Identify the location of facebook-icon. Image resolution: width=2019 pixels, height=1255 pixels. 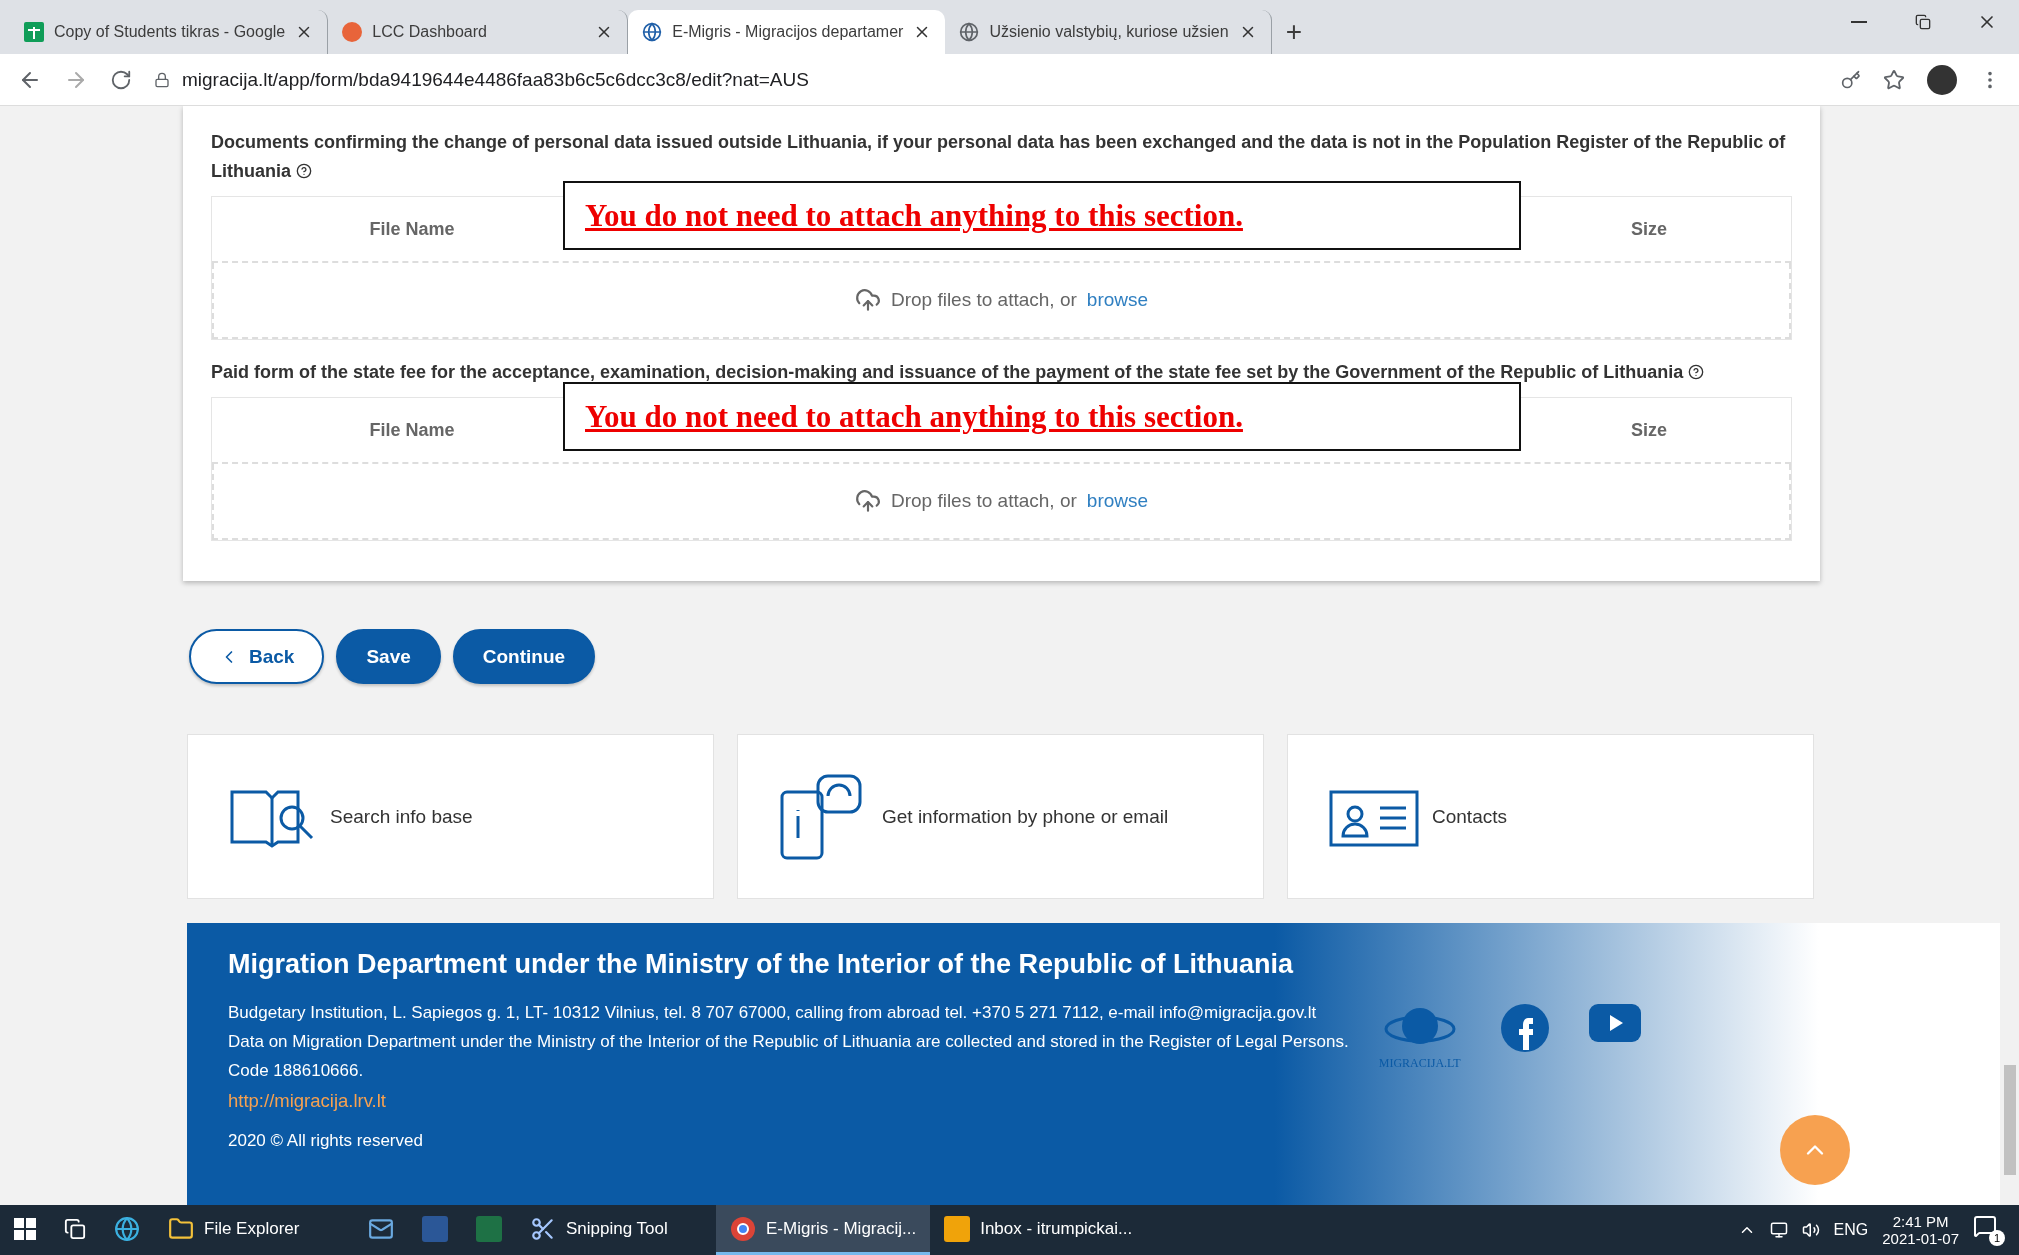
(1524, 1028).